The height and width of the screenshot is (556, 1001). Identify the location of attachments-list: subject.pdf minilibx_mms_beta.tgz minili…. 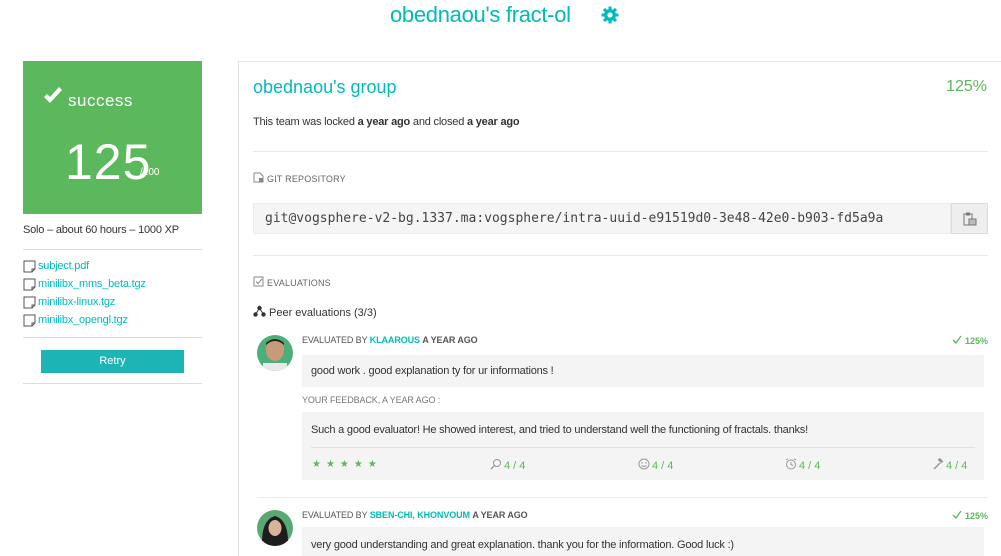
(84, 296).